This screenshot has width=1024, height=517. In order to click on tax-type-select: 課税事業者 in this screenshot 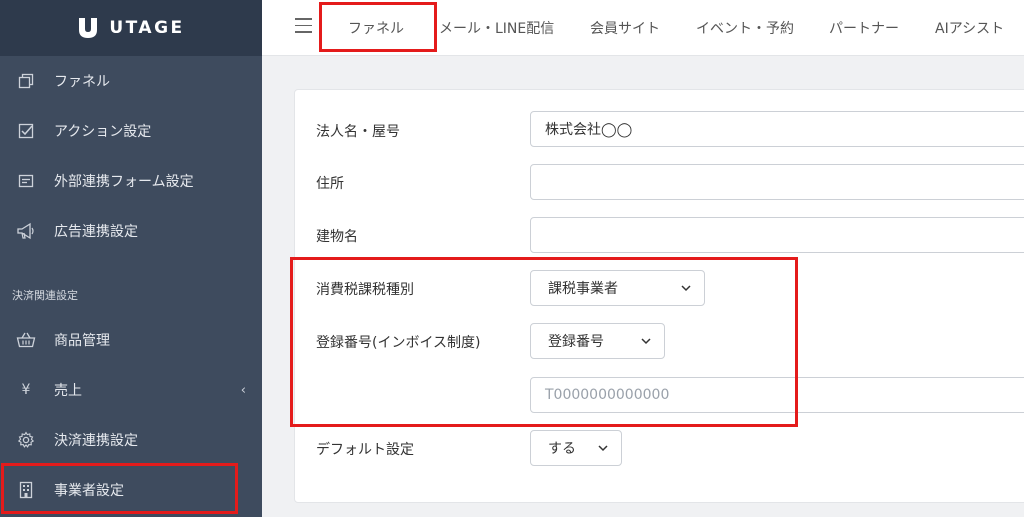, I will do `click(617, 288)`.